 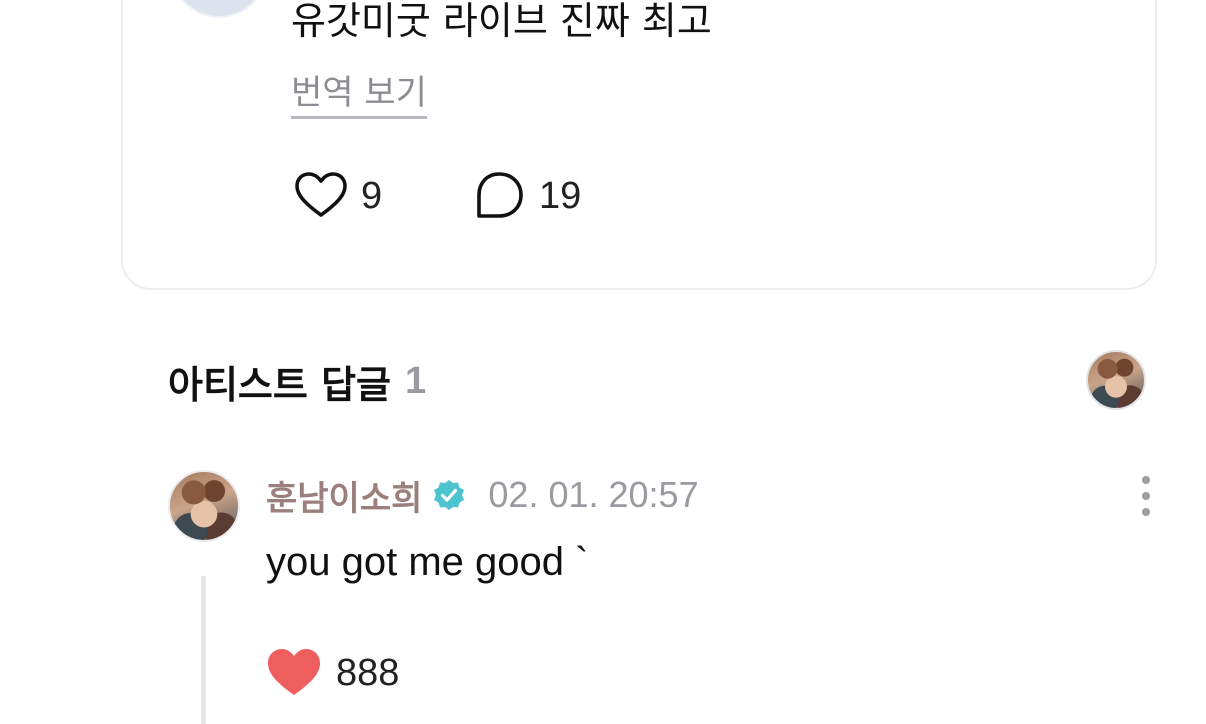 I want to click on post-text: 유갓미굿 라이브 진짜 최고, so click(x=501, y=21).